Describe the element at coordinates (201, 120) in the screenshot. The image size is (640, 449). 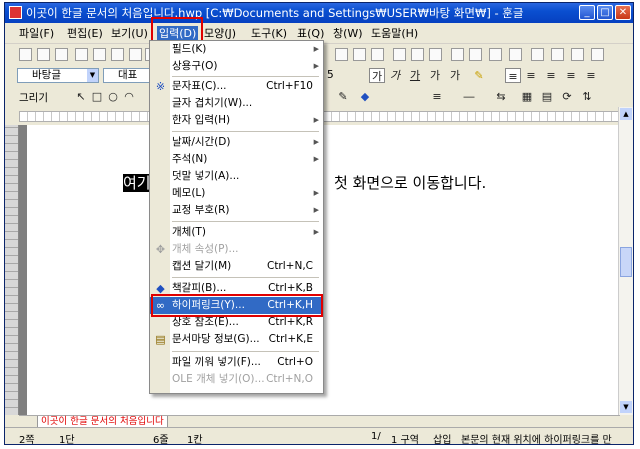
I see `menu-item-label: 한자 입력(H)` at that location.